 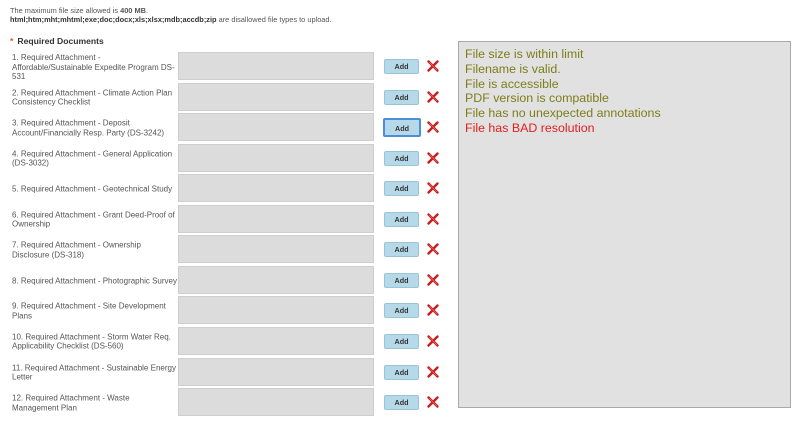 What do you see at coordinates (133, 10) in the screenshot?
I see `max-size-value: 400 MB` at bounding box center [133, 10].